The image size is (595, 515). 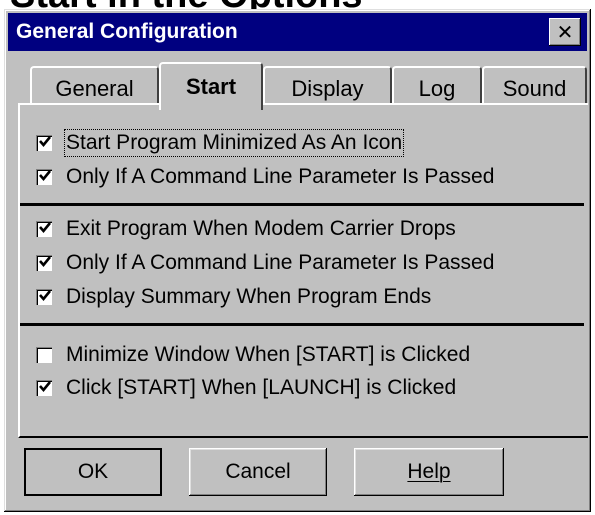 What do you see at coordinates (211, 86) in the screenshot?
I see `tab-start: Start` at bounding box center [211, 86].